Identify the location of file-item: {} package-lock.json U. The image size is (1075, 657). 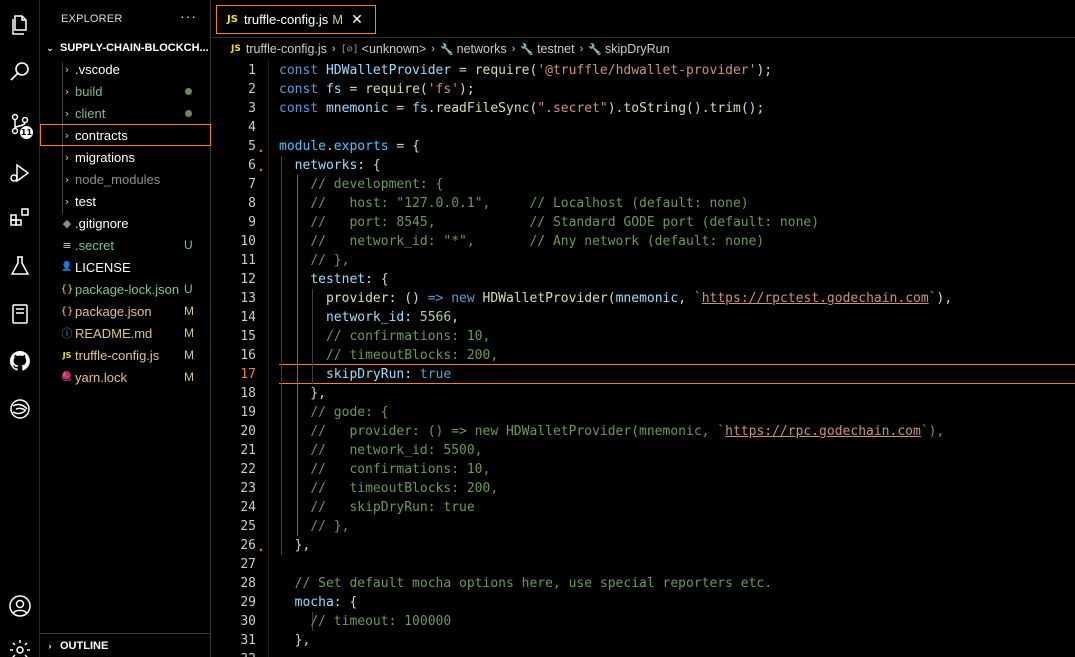
(125, 289).